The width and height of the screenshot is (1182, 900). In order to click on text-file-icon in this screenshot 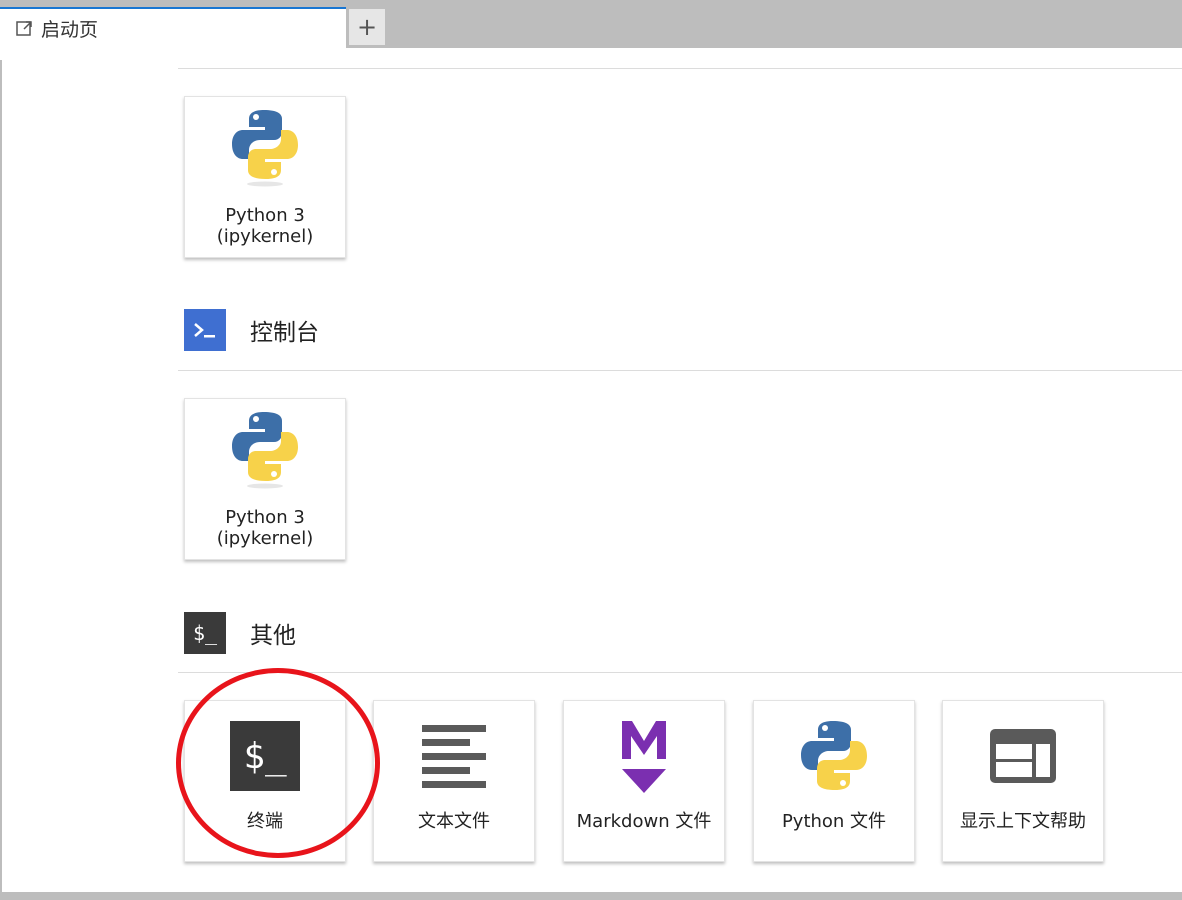, I will do `click(454, 756)`.